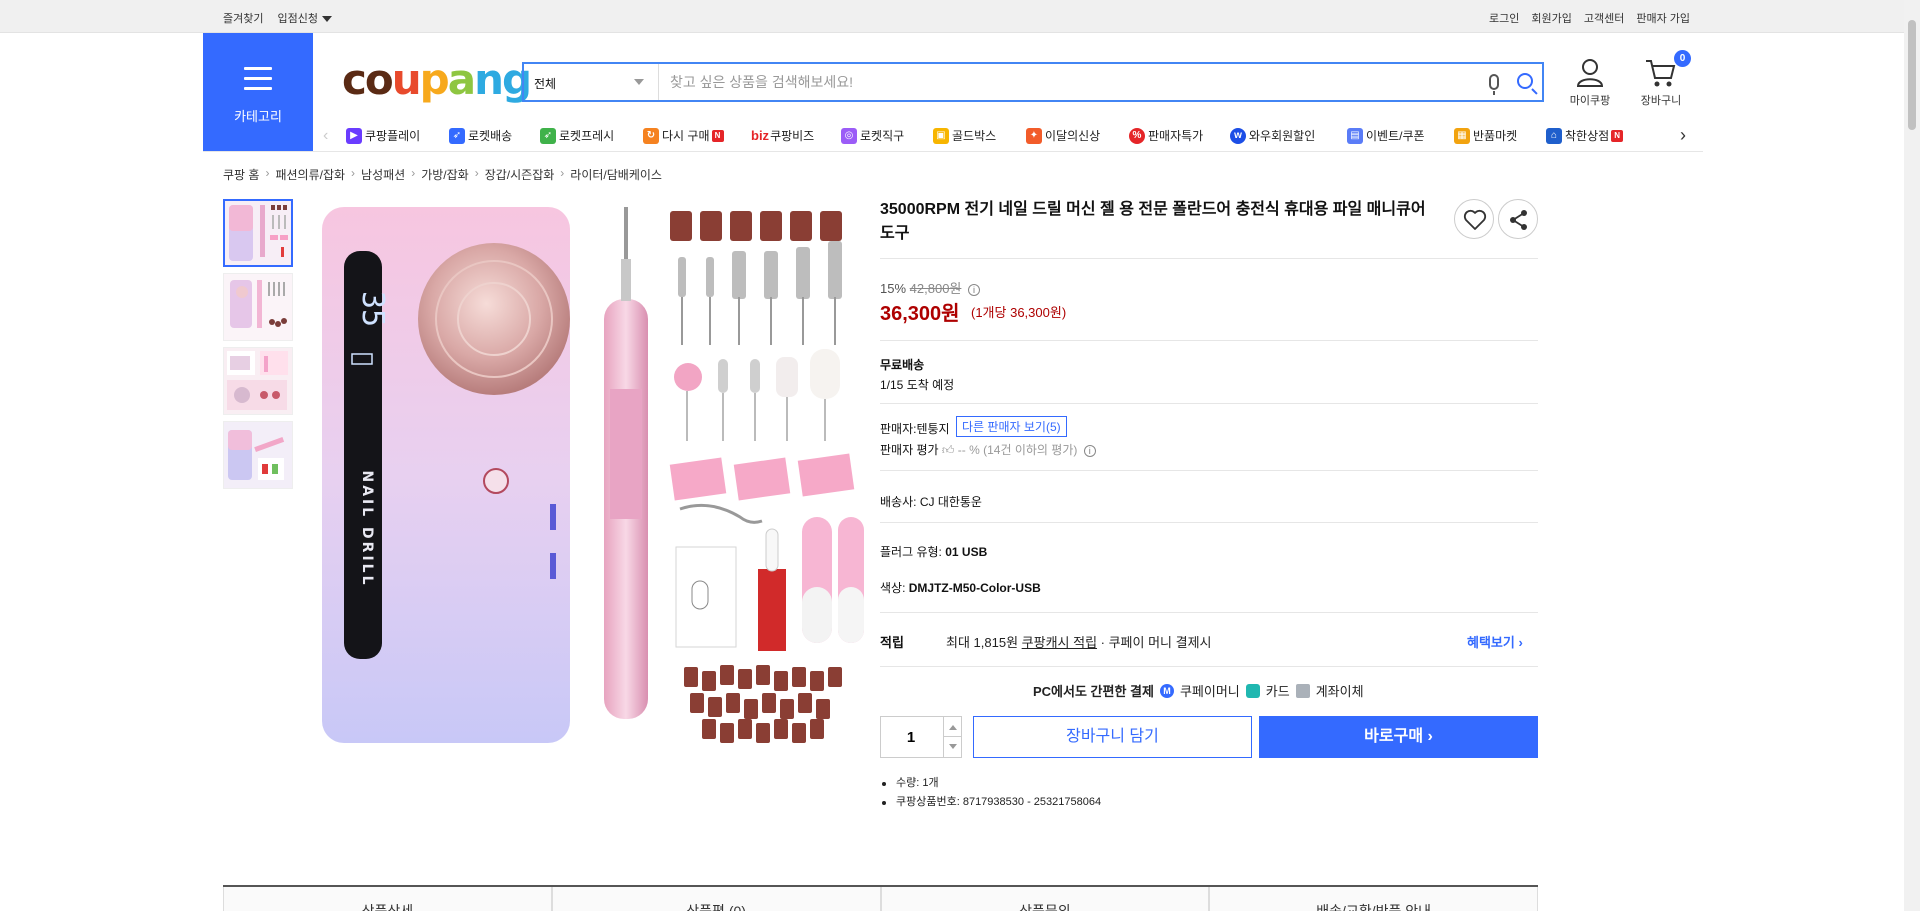  I want to click on coupang-logo: coupang, so click(437, 80).